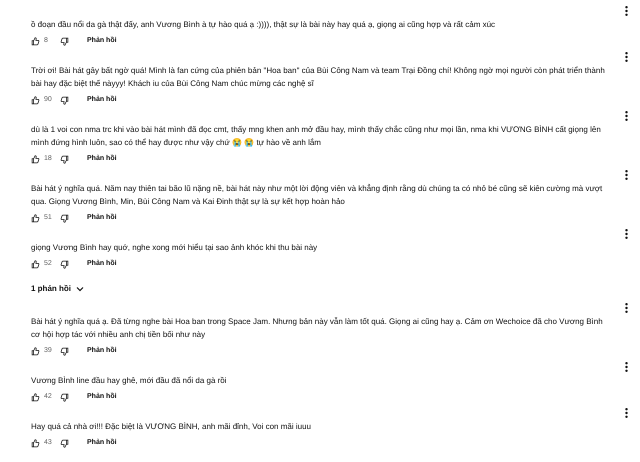  What do you see at coordinates (263, 25) in the screenshot?
I see `comment-text: ồ đoạn đầu nổi da gà thật đấy, anh Vương Bình à tự hào quá ạ :)))), thật sự là bài này hay quá ạ, giọng ai cũng hợp và rất cảm xúc` at bounding box center [263, 25].